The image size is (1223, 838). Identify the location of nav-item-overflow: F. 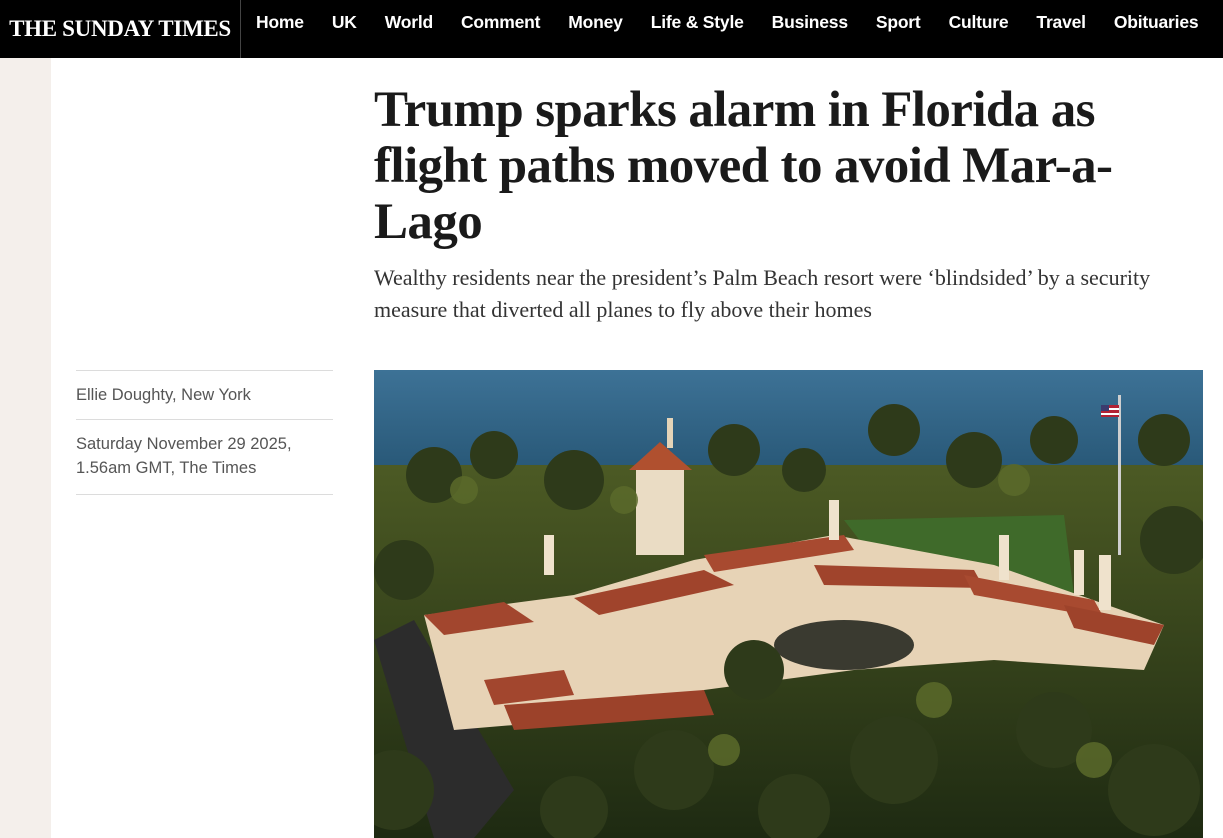
(1217, 22).